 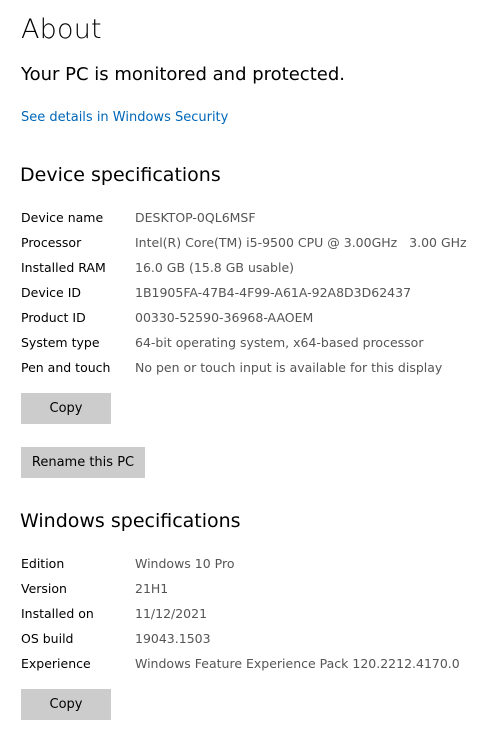 I want to click on spec-label: Product ID, so click(x=53, y=317).